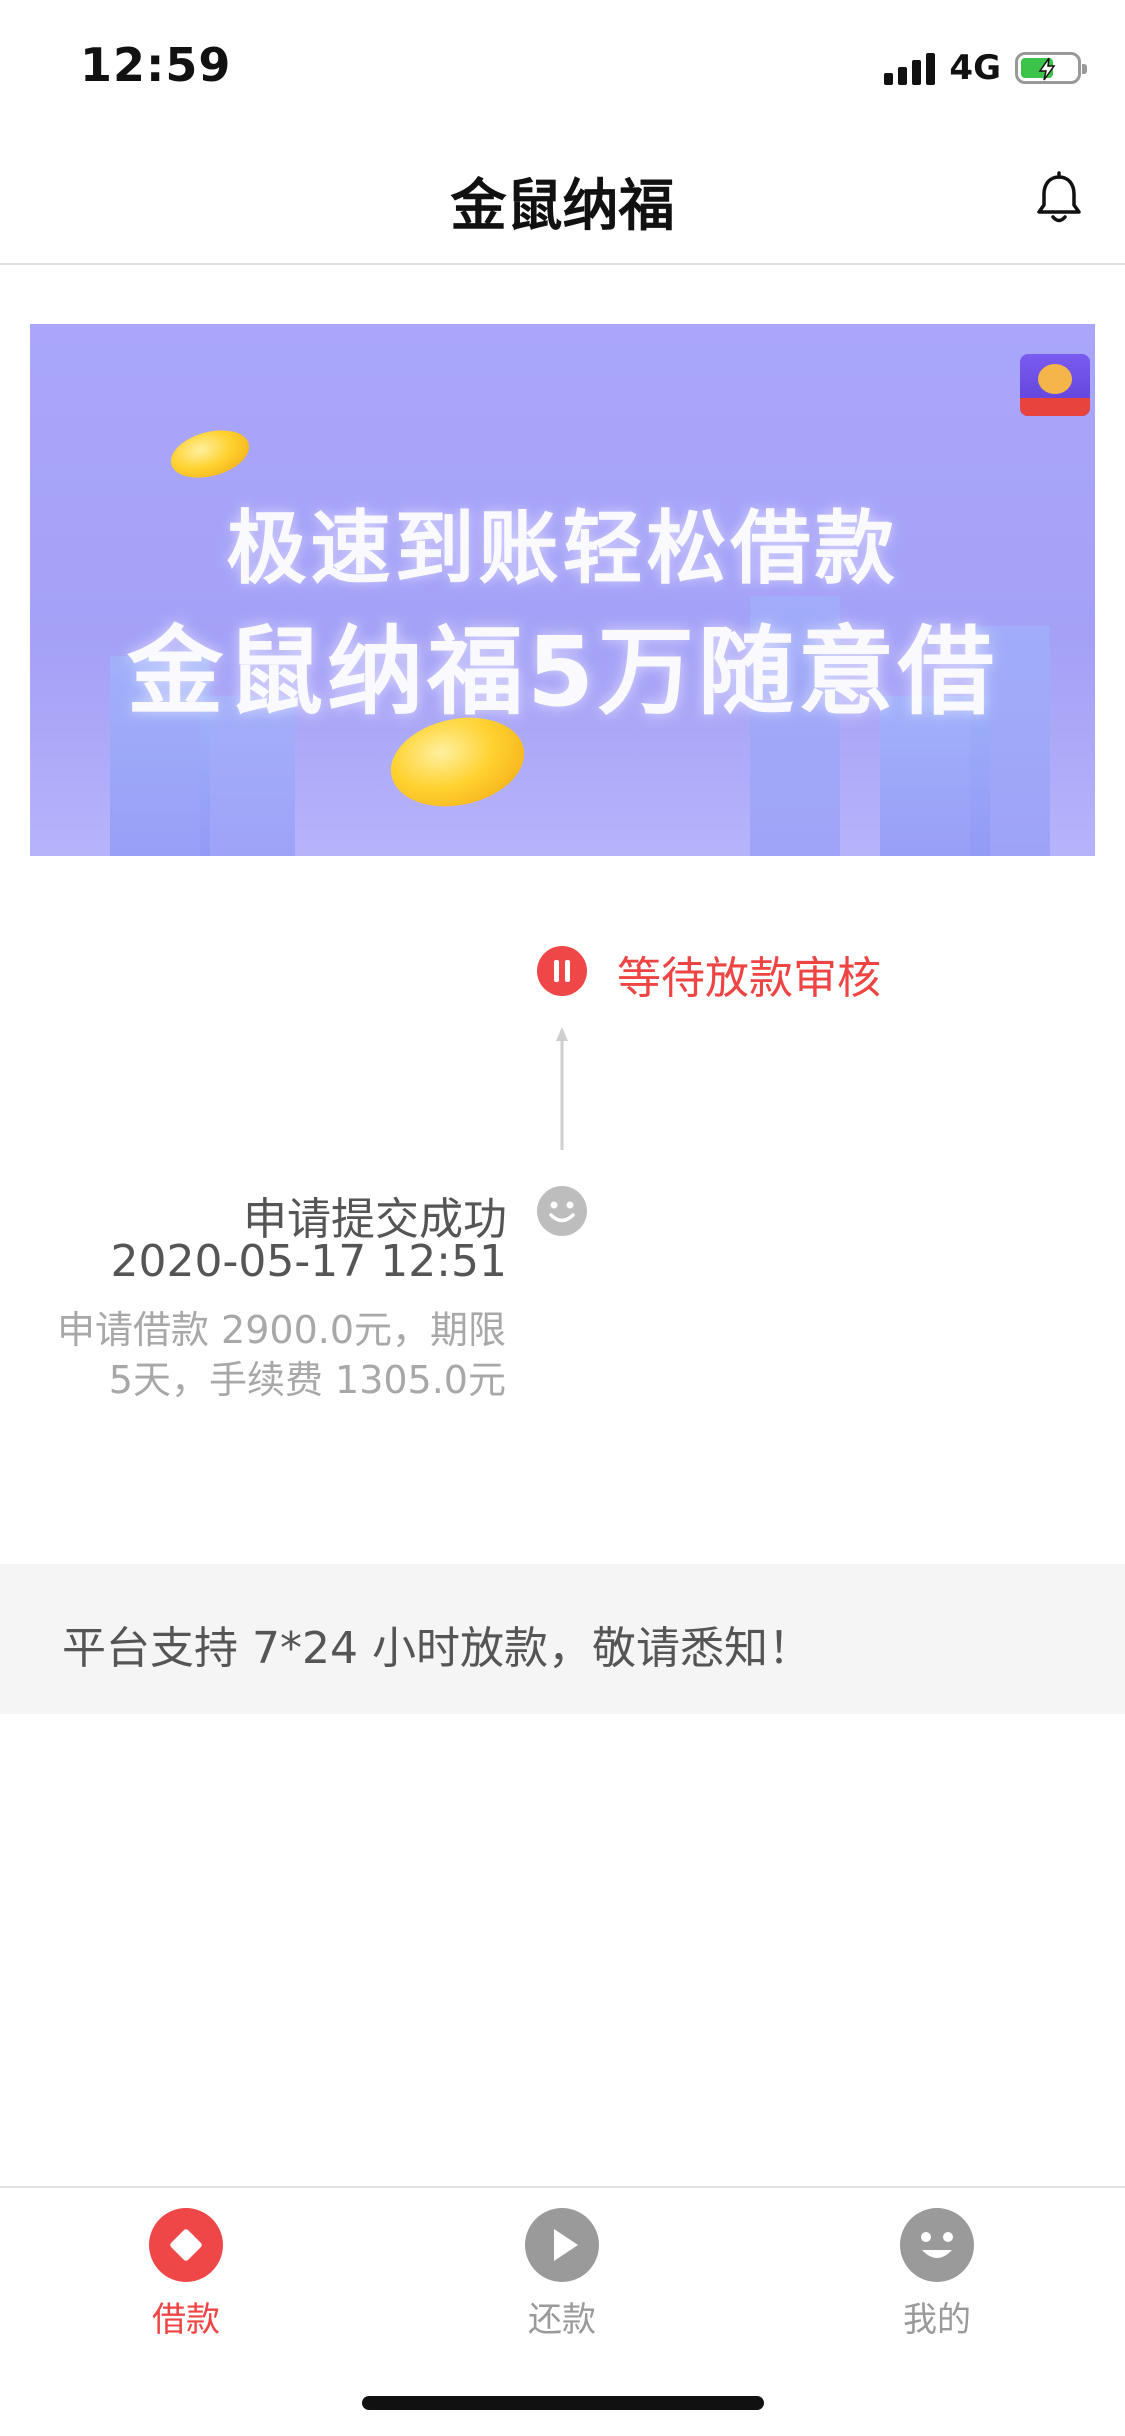  I want to click on notice-bar: 平台支持 7*24 小时放款，敬请悉知！, so click(562, 1639).